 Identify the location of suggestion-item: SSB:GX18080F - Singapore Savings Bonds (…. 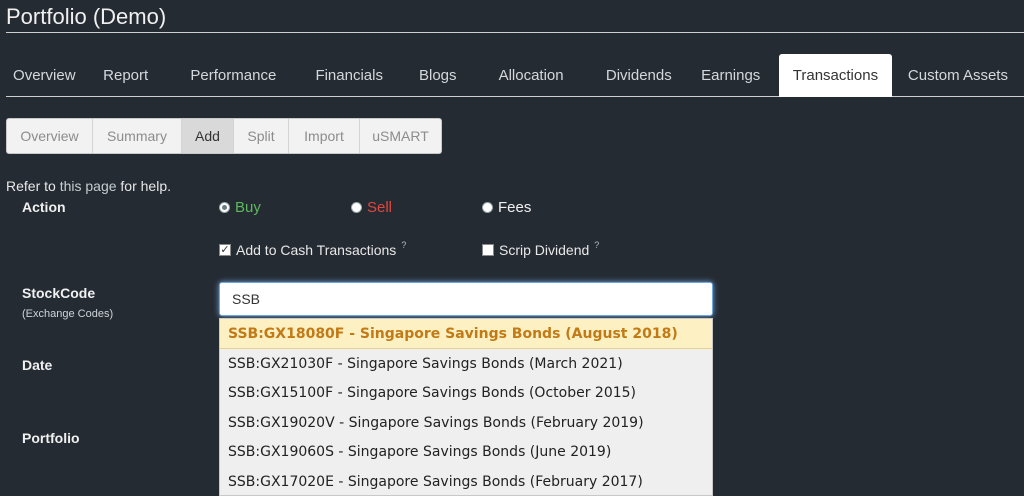
(466, 334).